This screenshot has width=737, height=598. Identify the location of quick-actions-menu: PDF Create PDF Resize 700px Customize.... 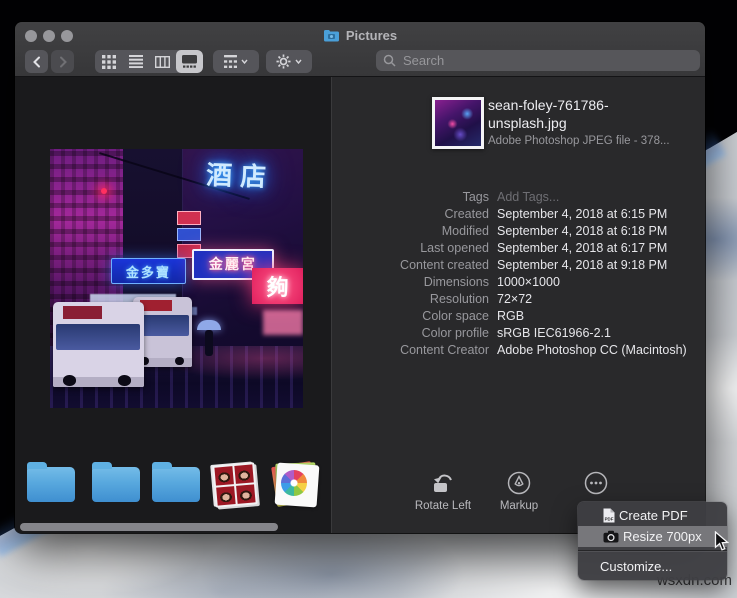
(652, 541).